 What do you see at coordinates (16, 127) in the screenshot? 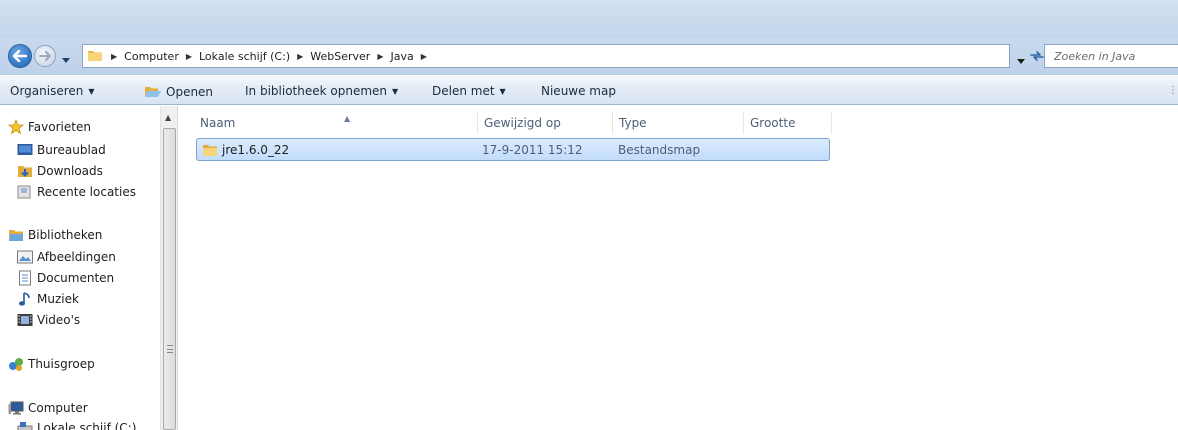
I see `star-icon` at bounding box center [16, 127].